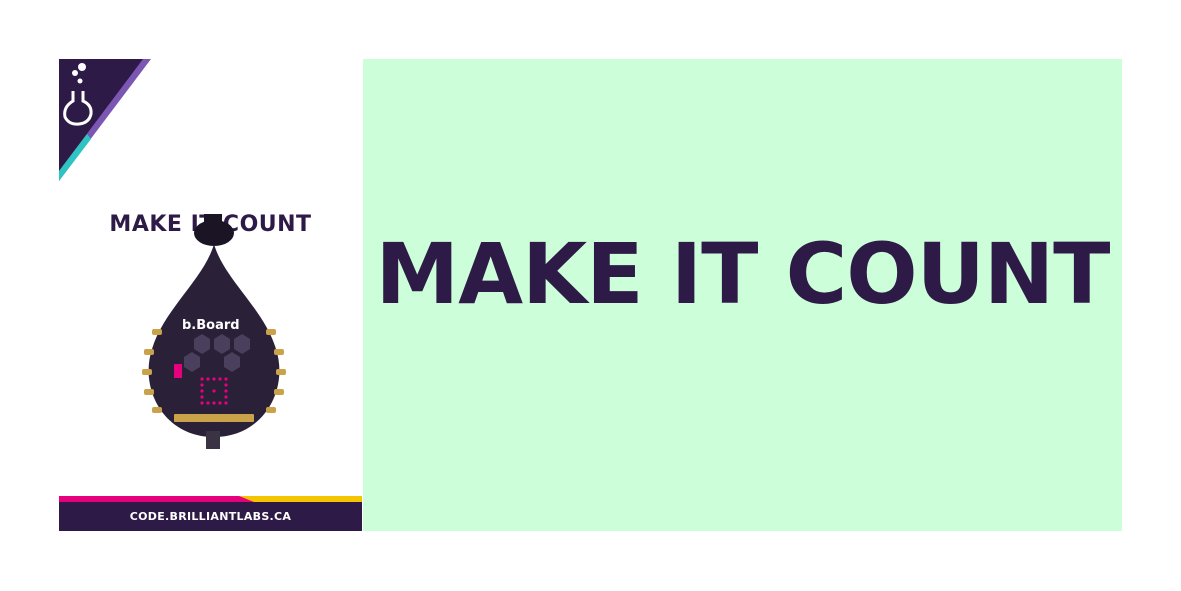 The image size is (1181, 591). What do you see at coordinates (211, 325) in the screenshot?
I see `board-label: b.Board` at bounding box center [211, 325].